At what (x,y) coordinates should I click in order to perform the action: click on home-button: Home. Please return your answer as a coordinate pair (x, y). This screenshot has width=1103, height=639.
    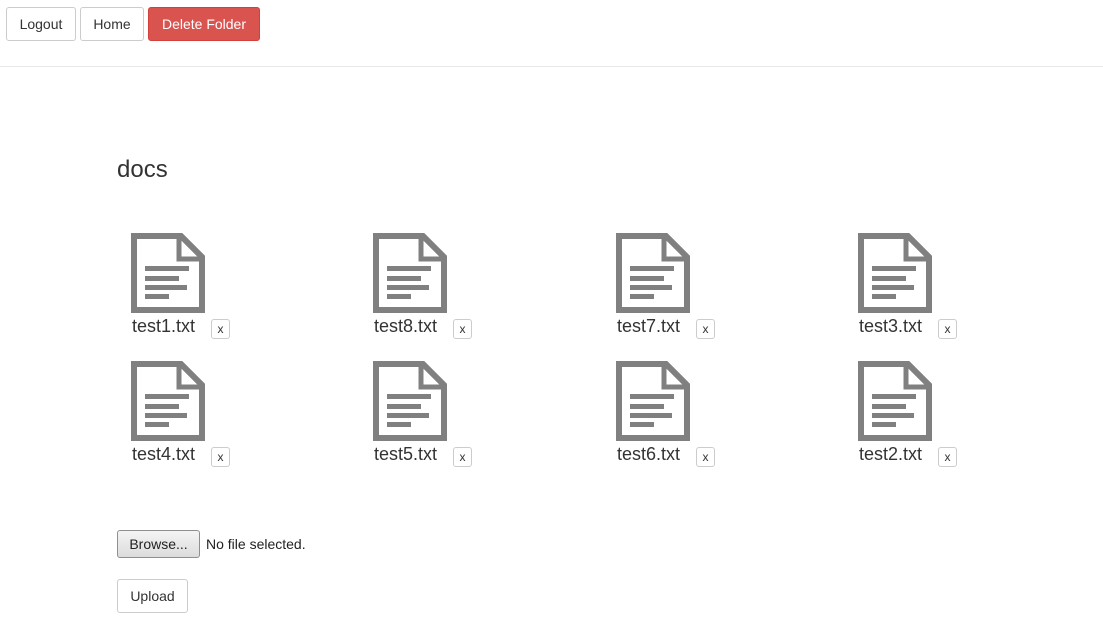
    Looking at the image, I should click on (112, 24).